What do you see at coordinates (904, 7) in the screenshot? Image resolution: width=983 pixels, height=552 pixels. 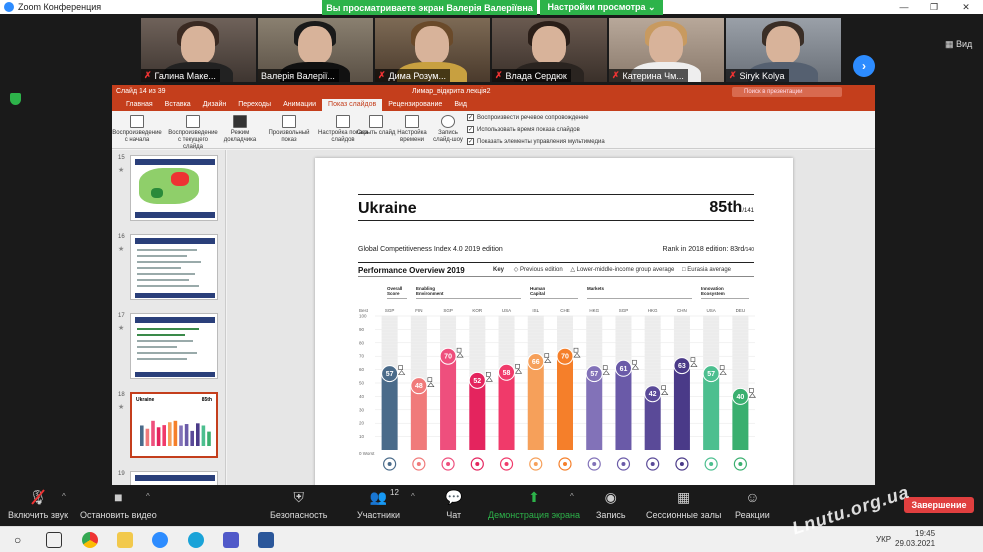 I see `minimize-icon: —` at bounding box center [904, 7].